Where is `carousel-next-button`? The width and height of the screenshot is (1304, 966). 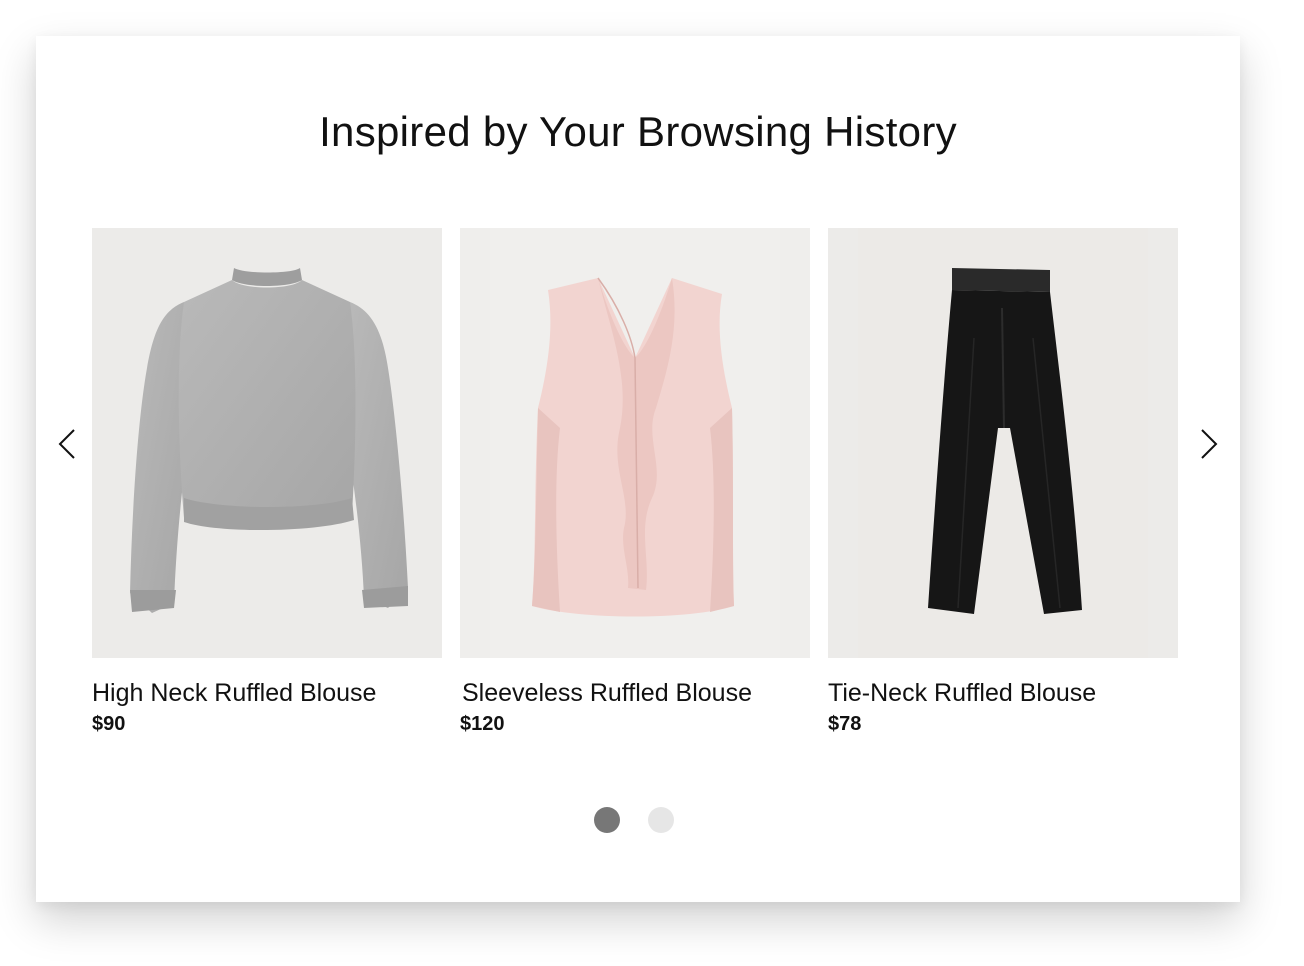
carousel-next-button is located at coordinates (1208, 444).